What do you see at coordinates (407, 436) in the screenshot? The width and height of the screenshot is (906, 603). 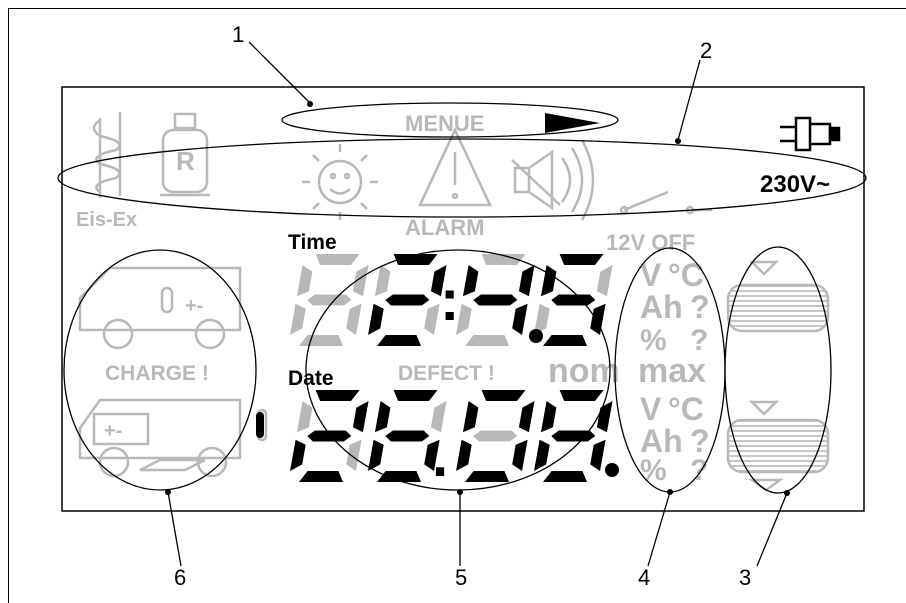 I see `date-digit-2-segment-g` at bounding box center [407, 436].